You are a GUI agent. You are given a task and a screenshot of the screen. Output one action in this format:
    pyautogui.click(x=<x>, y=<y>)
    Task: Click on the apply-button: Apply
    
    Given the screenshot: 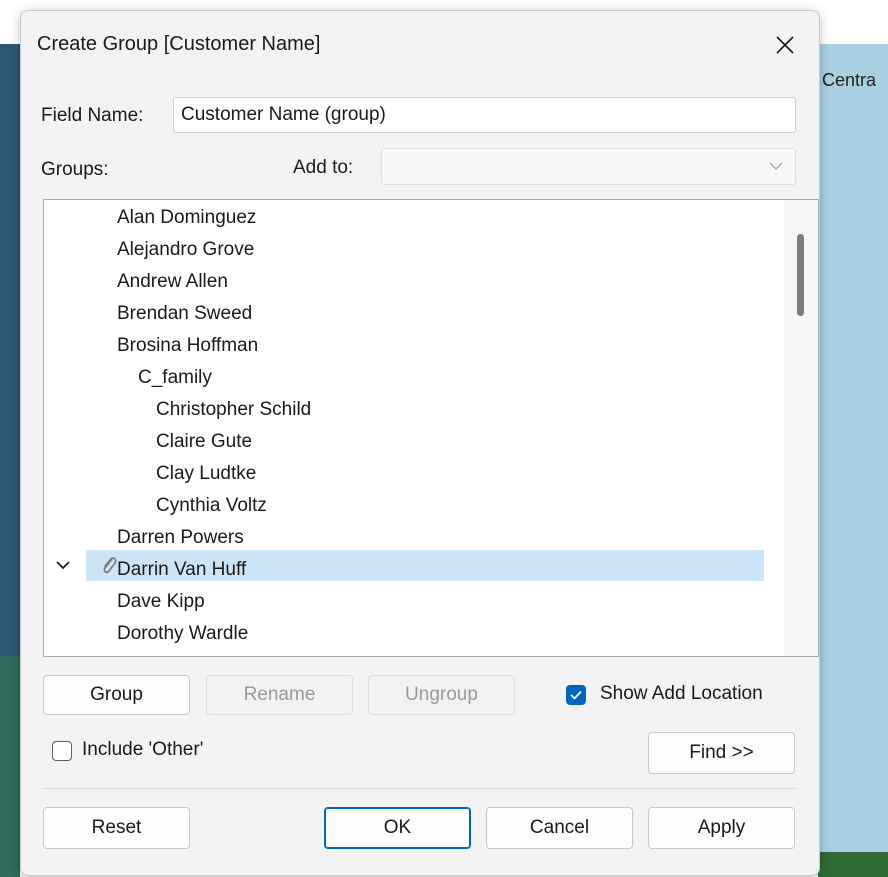 What is the action you would take?
    pyautogui.click(x=721, y=828)
    